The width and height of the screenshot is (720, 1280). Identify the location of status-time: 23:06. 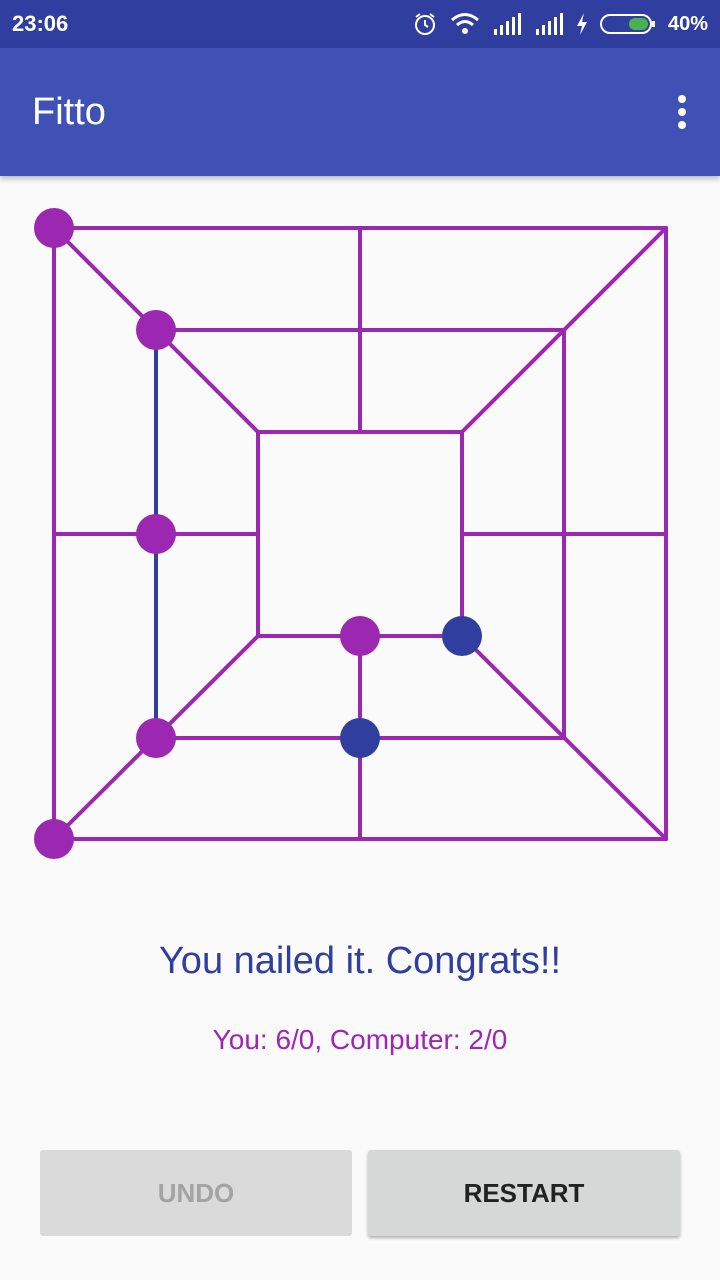
(40, 23).